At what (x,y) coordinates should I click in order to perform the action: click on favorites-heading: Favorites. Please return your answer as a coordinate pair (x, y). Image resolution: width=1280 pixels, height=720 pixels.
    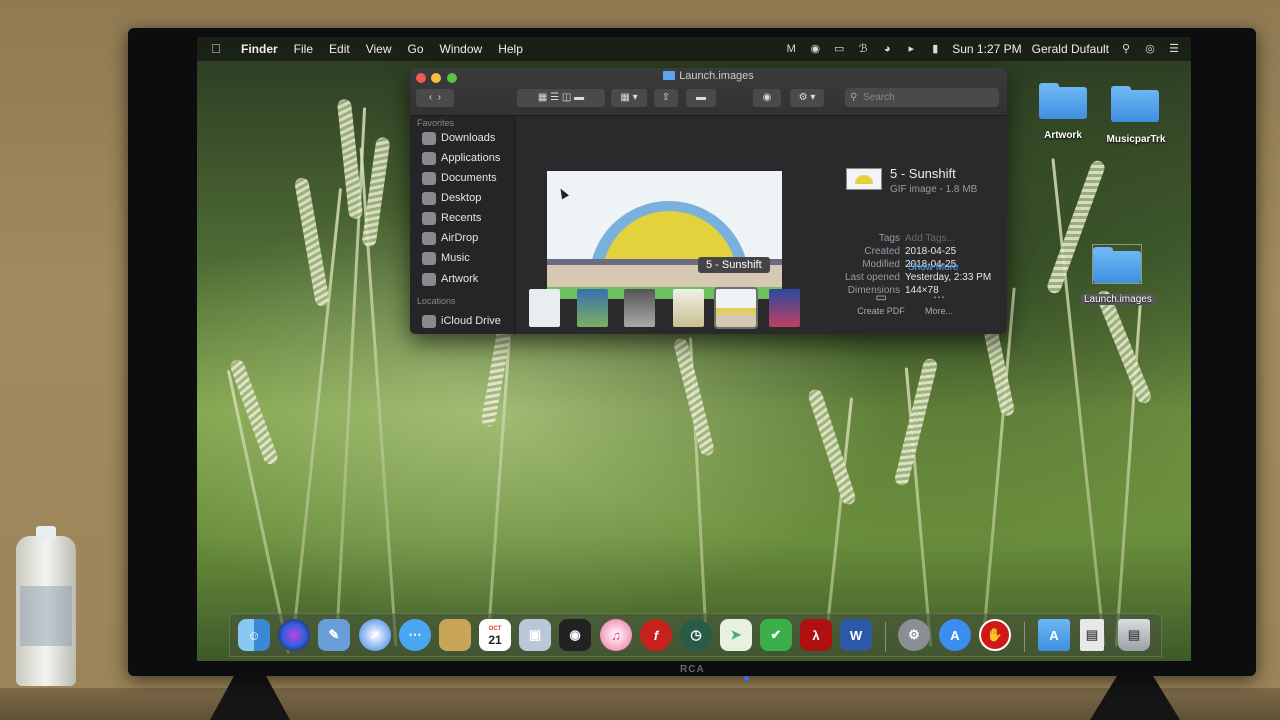
    Looking at the image, I should click on (436, 123).